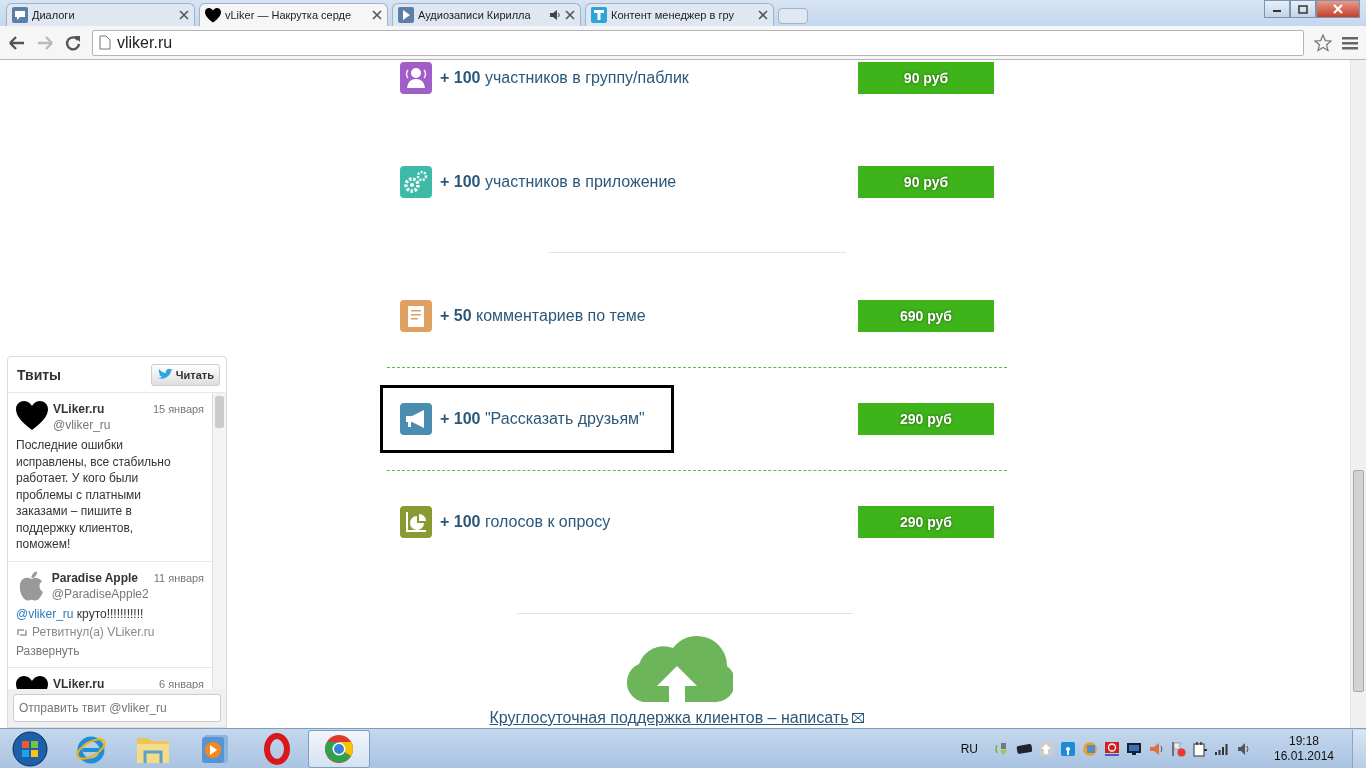 Image resolution: width=1366 pixels, height=768 pixels. Describe the element at coordinates (486, 14) in the screenshot. I see `browser-tab: Аудиозаписи Кирилла` at that location.